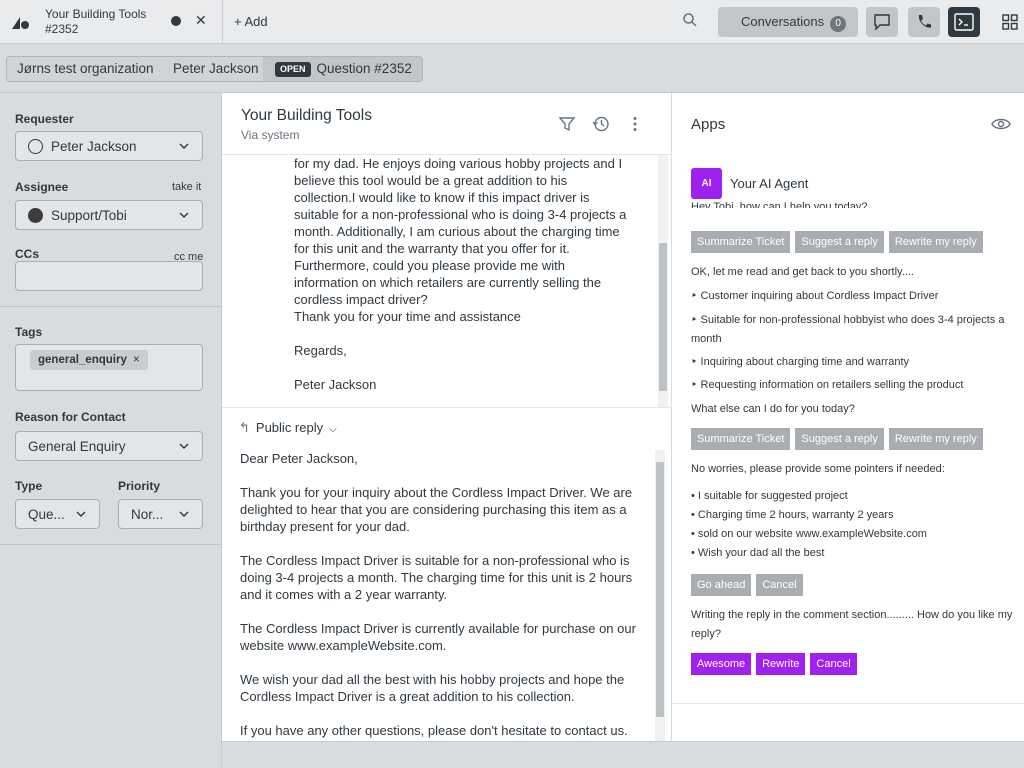  Describe the element at coordinates (758, 553) in the screenshot. I see `pointer-item: • Wish your dad all the best` at that location.